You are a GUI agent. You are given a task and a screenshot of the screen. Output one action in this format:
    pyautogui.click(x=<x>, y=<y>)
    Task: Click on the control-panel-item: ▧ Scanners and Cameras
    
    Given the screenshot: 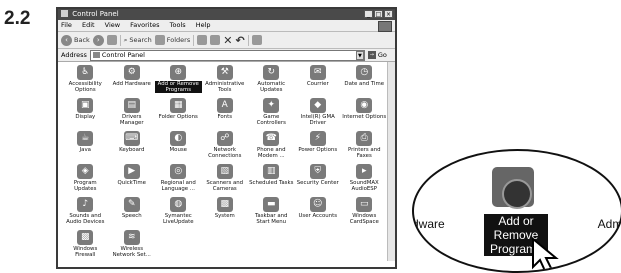 What is the action you would take?
    pyautogui.click(x=225, y=180)
    